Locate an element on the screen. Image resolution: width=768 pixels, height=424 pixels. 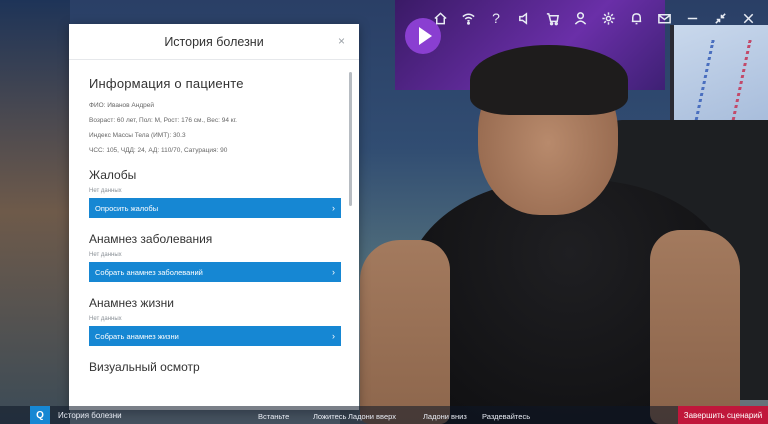
patient-hair is located at coordinates (549, 80).